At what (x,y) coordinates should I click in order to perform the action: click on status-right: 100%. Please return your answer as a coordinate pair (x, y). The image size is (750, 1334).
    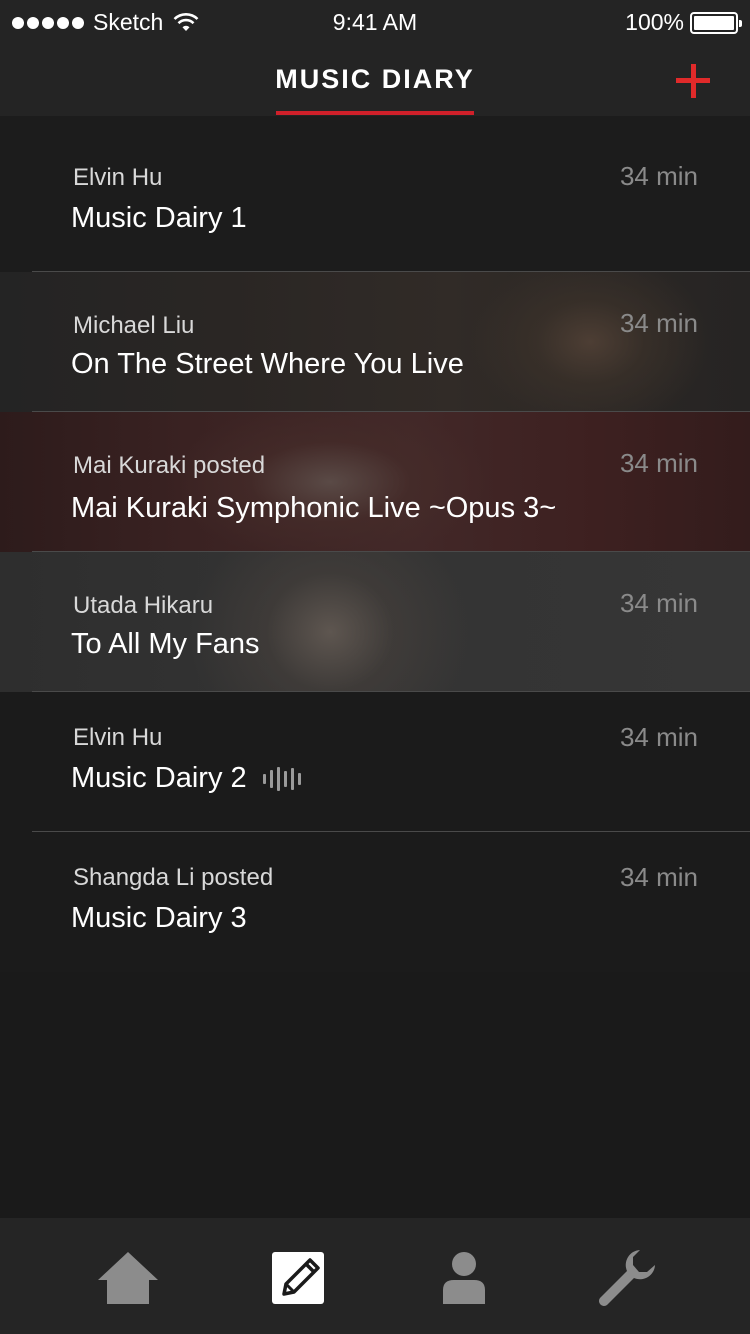
    Looking at the image, I should click on (683, 22).